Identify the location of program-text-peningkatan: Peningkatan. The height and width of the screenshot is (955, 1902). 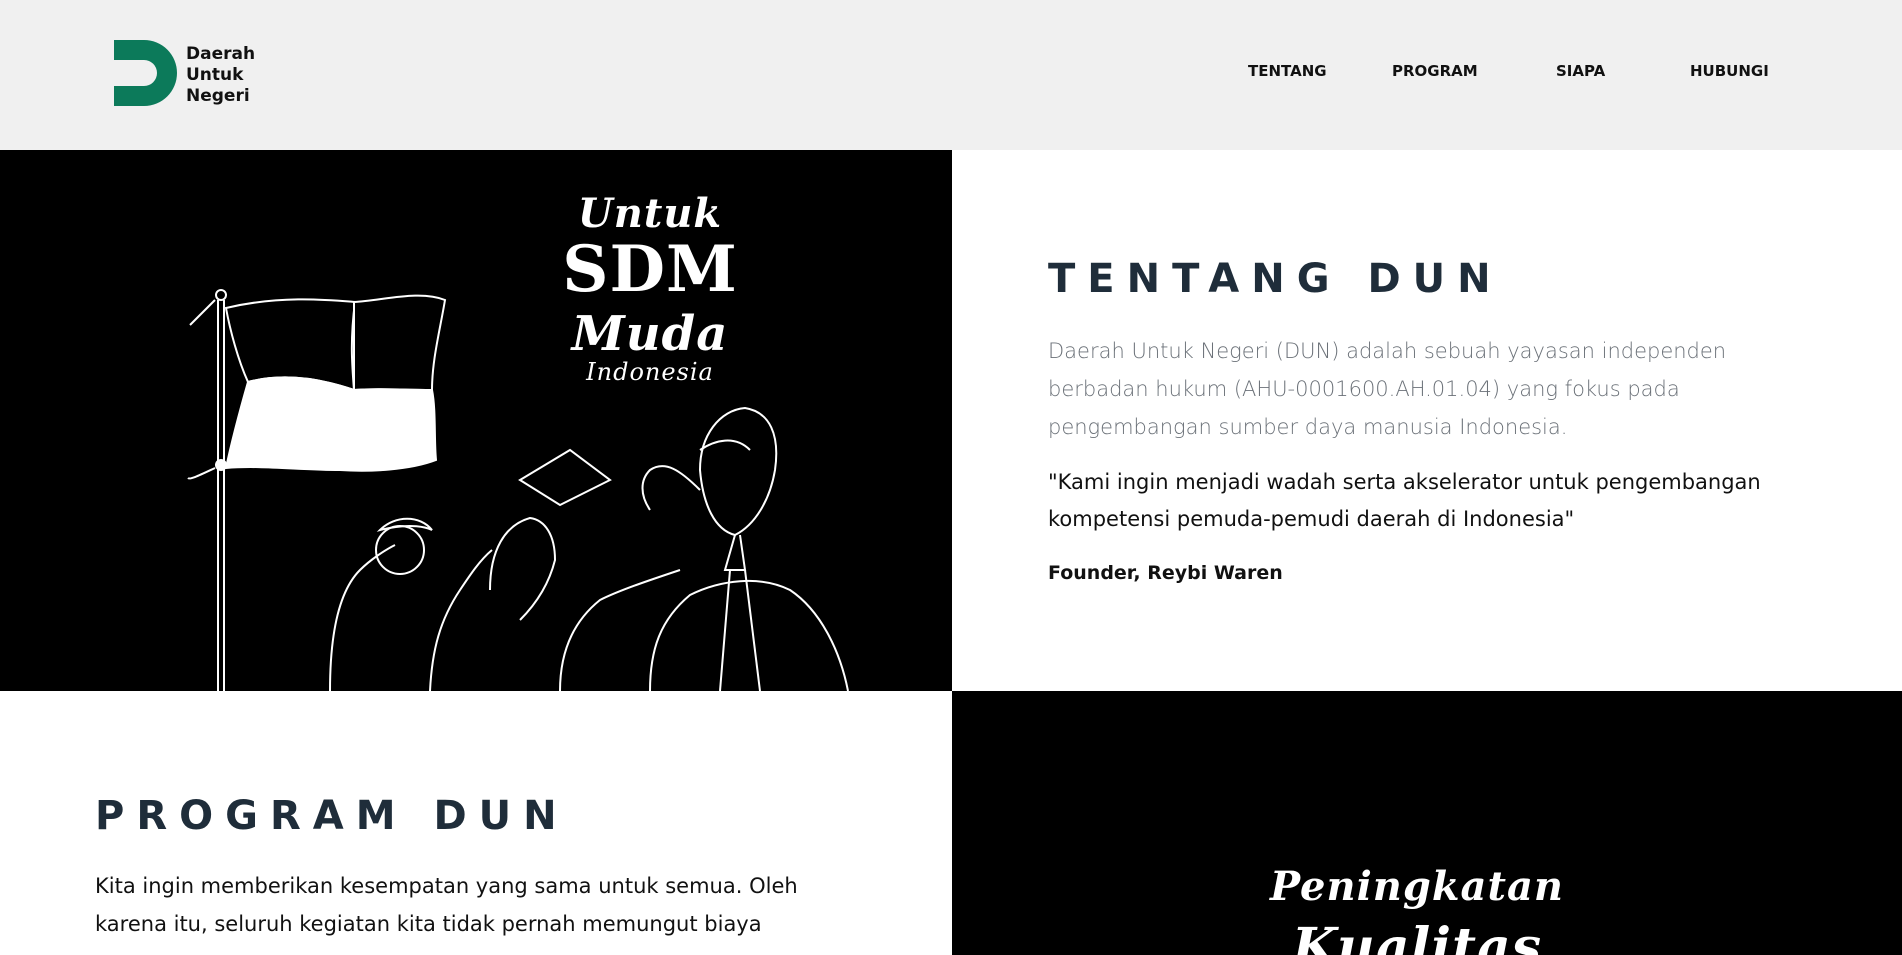
(1417, 886).